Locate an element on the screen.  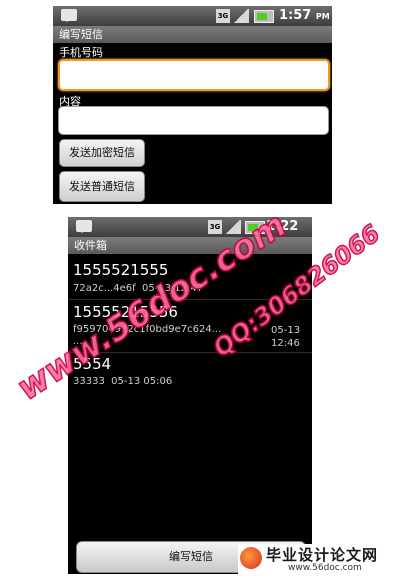
site-logo: 毕业设计论文网 www.56doc.com is located at coordinates (318, 560).